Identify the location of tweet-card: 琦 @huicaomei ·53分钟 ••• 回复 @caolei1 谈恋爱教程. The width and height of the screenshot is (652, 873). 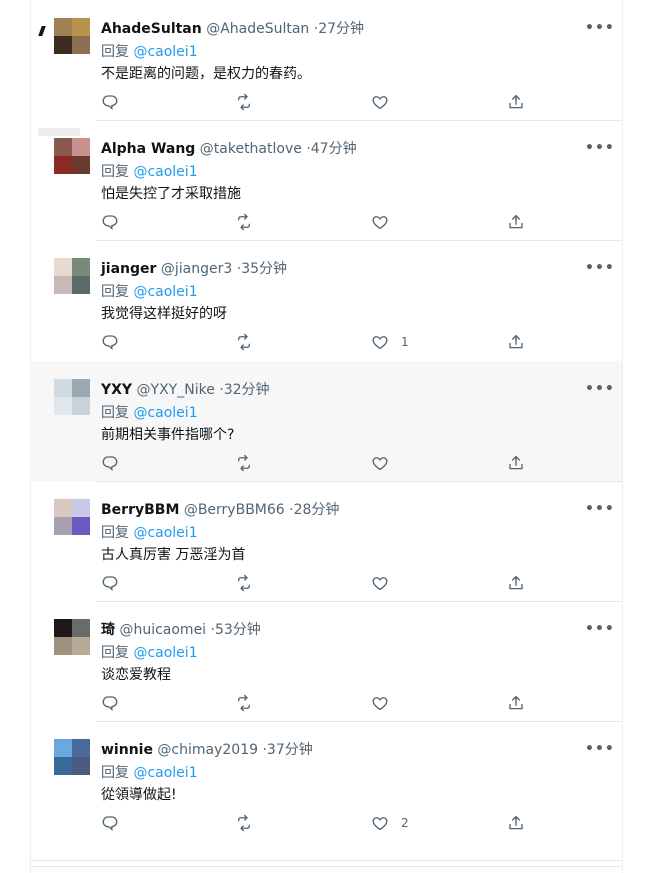
(326, 661).